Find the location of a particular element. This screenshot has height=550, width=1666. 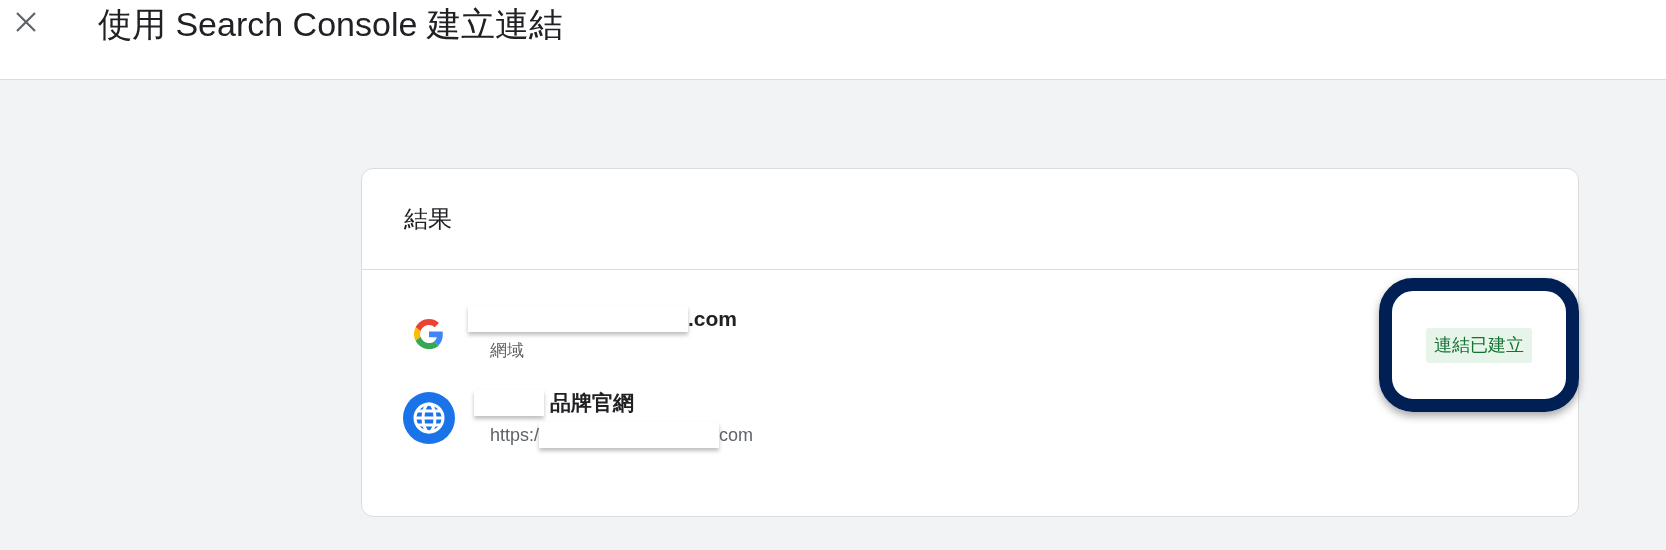

page-title: 使用 Search Console 建立連結 is located at coordinates (330, 24).